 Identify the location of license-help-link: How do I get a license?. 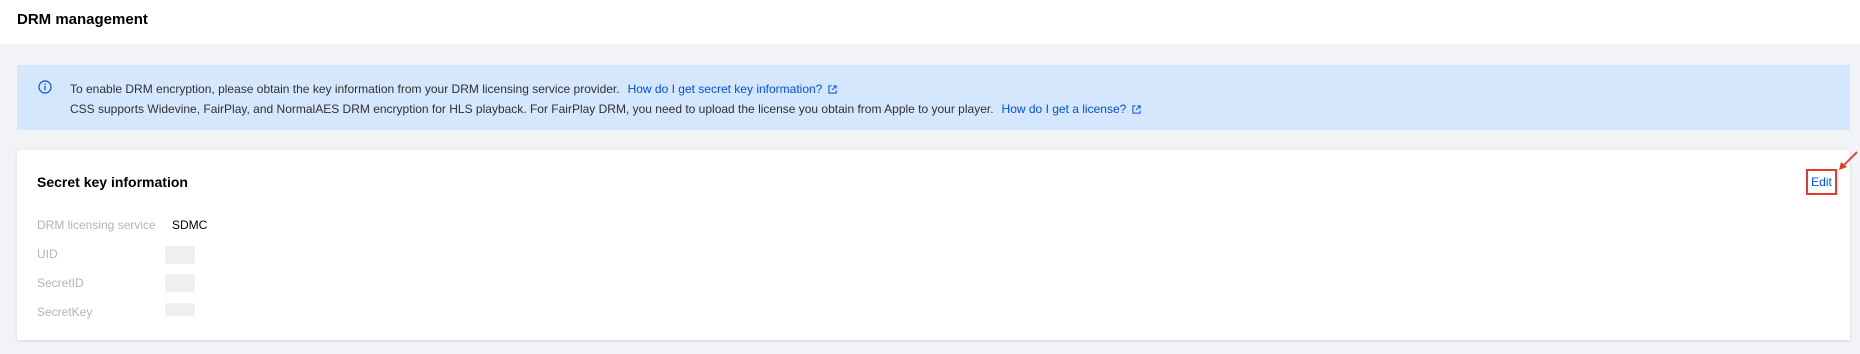
(1072, 109).